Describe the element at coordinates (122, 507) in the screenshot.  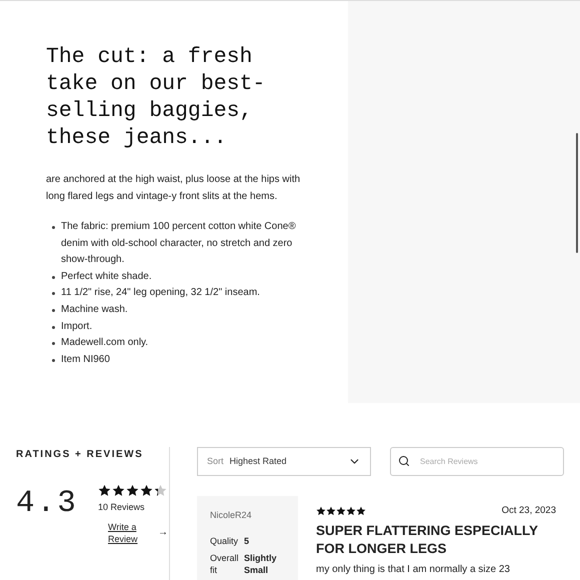
I see `review-count: 10 Reviews` at that location.